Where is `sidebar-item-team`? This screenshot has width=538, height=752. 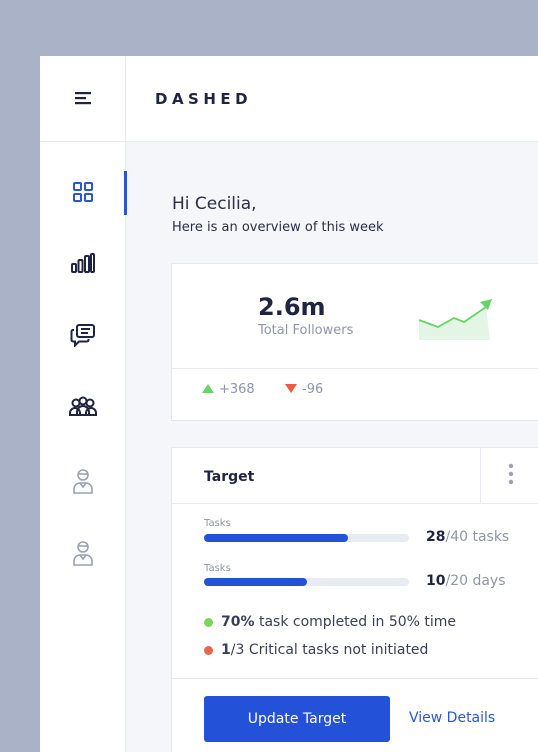
sidebar-item-team is located at coordinates (83, 409).